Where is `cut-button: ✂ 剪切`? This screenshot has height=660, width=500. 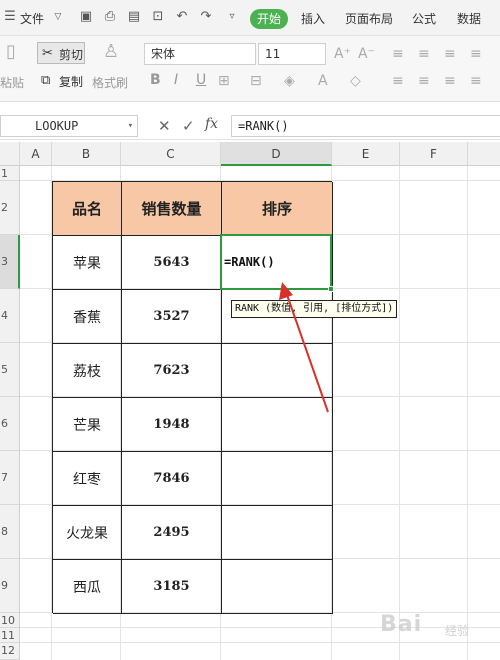 cut-button: ✂ 剪切 is located at coordinates (61, 53).